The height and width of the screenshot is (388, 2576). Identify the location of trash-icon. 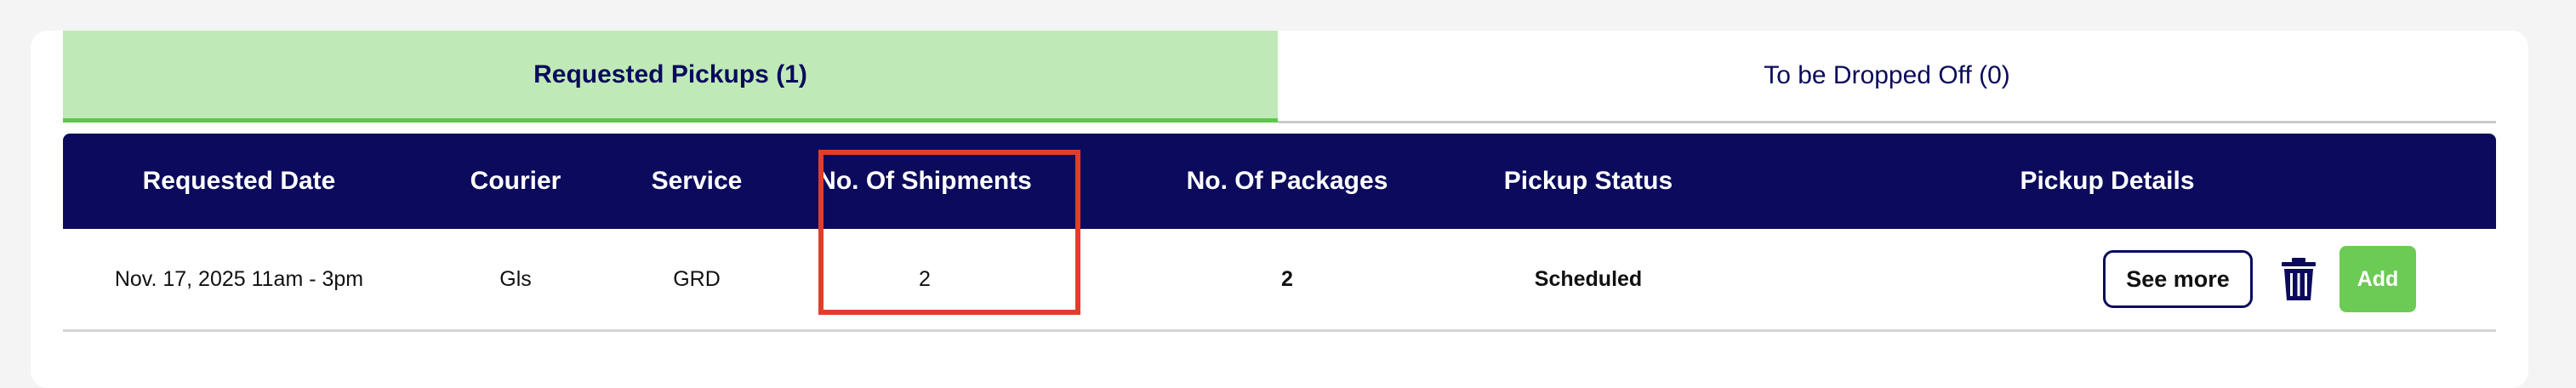
(2298, 279).